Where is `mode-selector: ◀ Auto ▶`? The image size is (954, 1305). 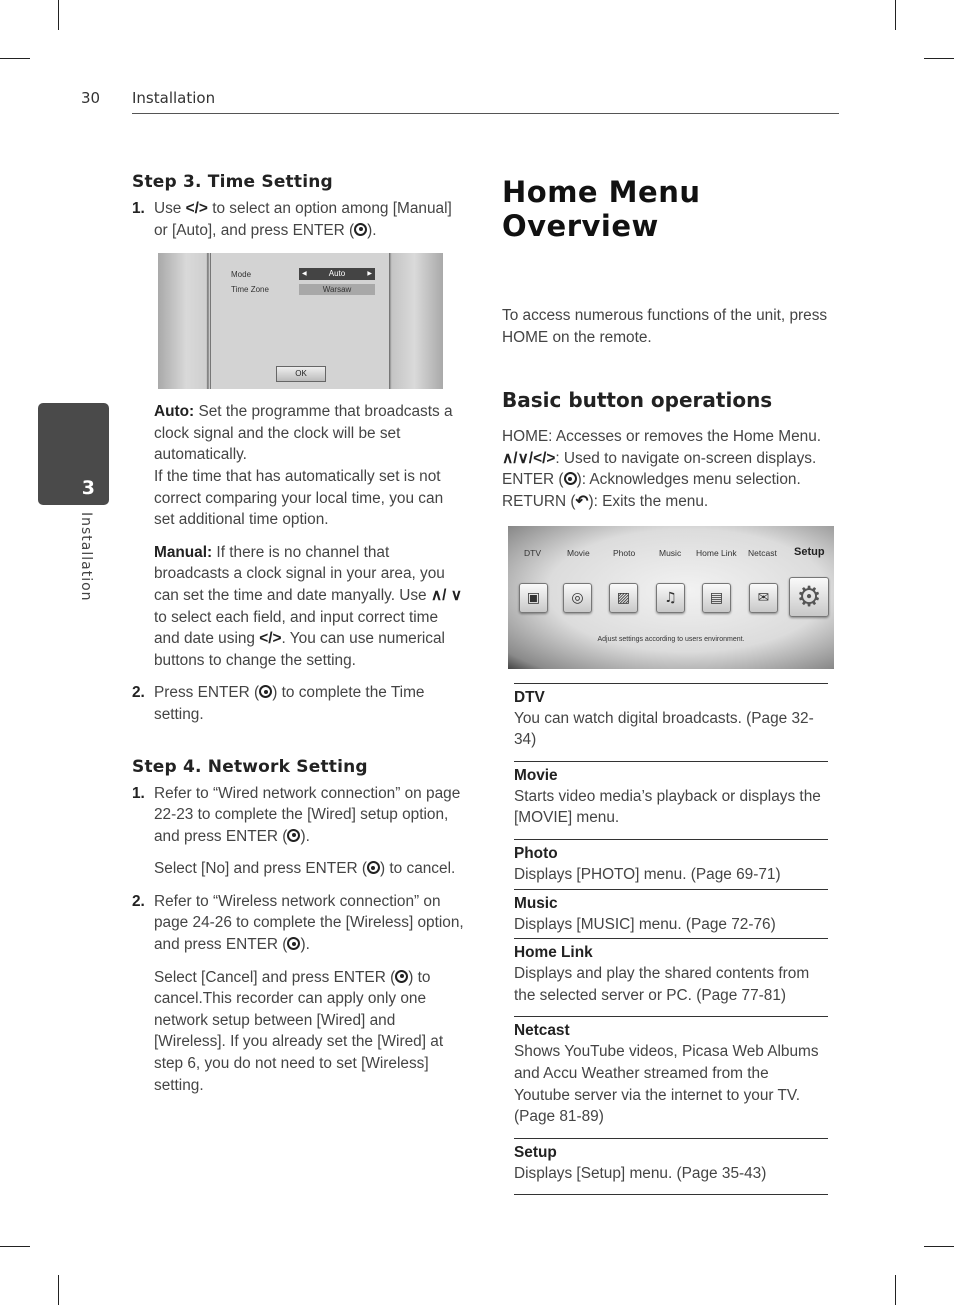
mode-selector: ◀ Auto ▶ is located at coordinates (337, 274).